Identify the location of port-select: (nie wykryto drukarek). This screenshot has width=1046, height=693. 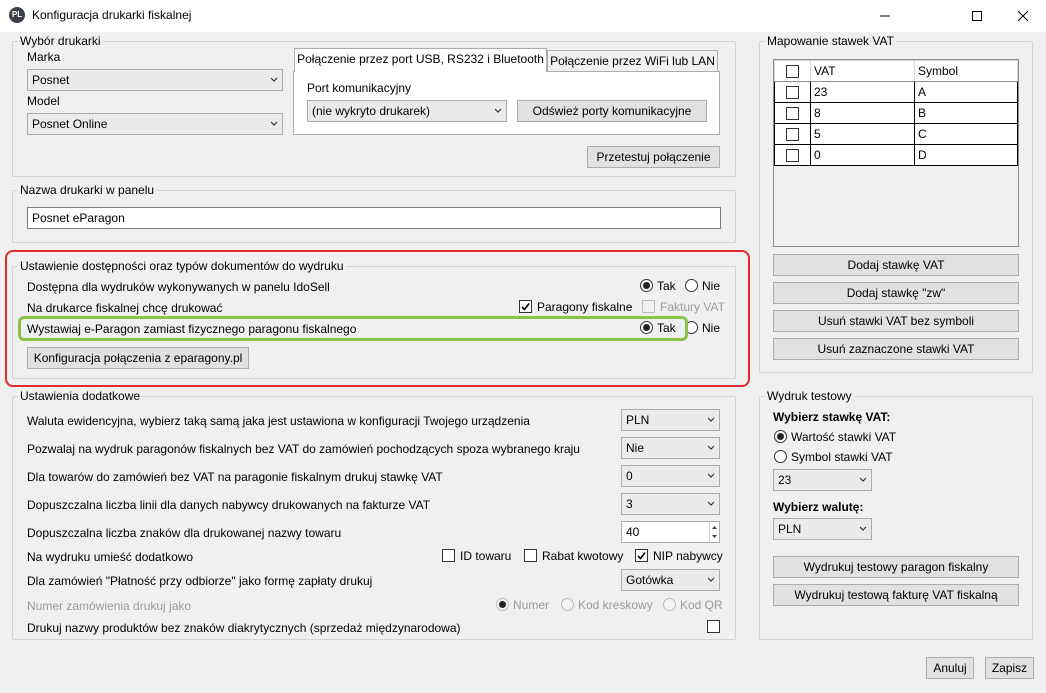
(407, 111).